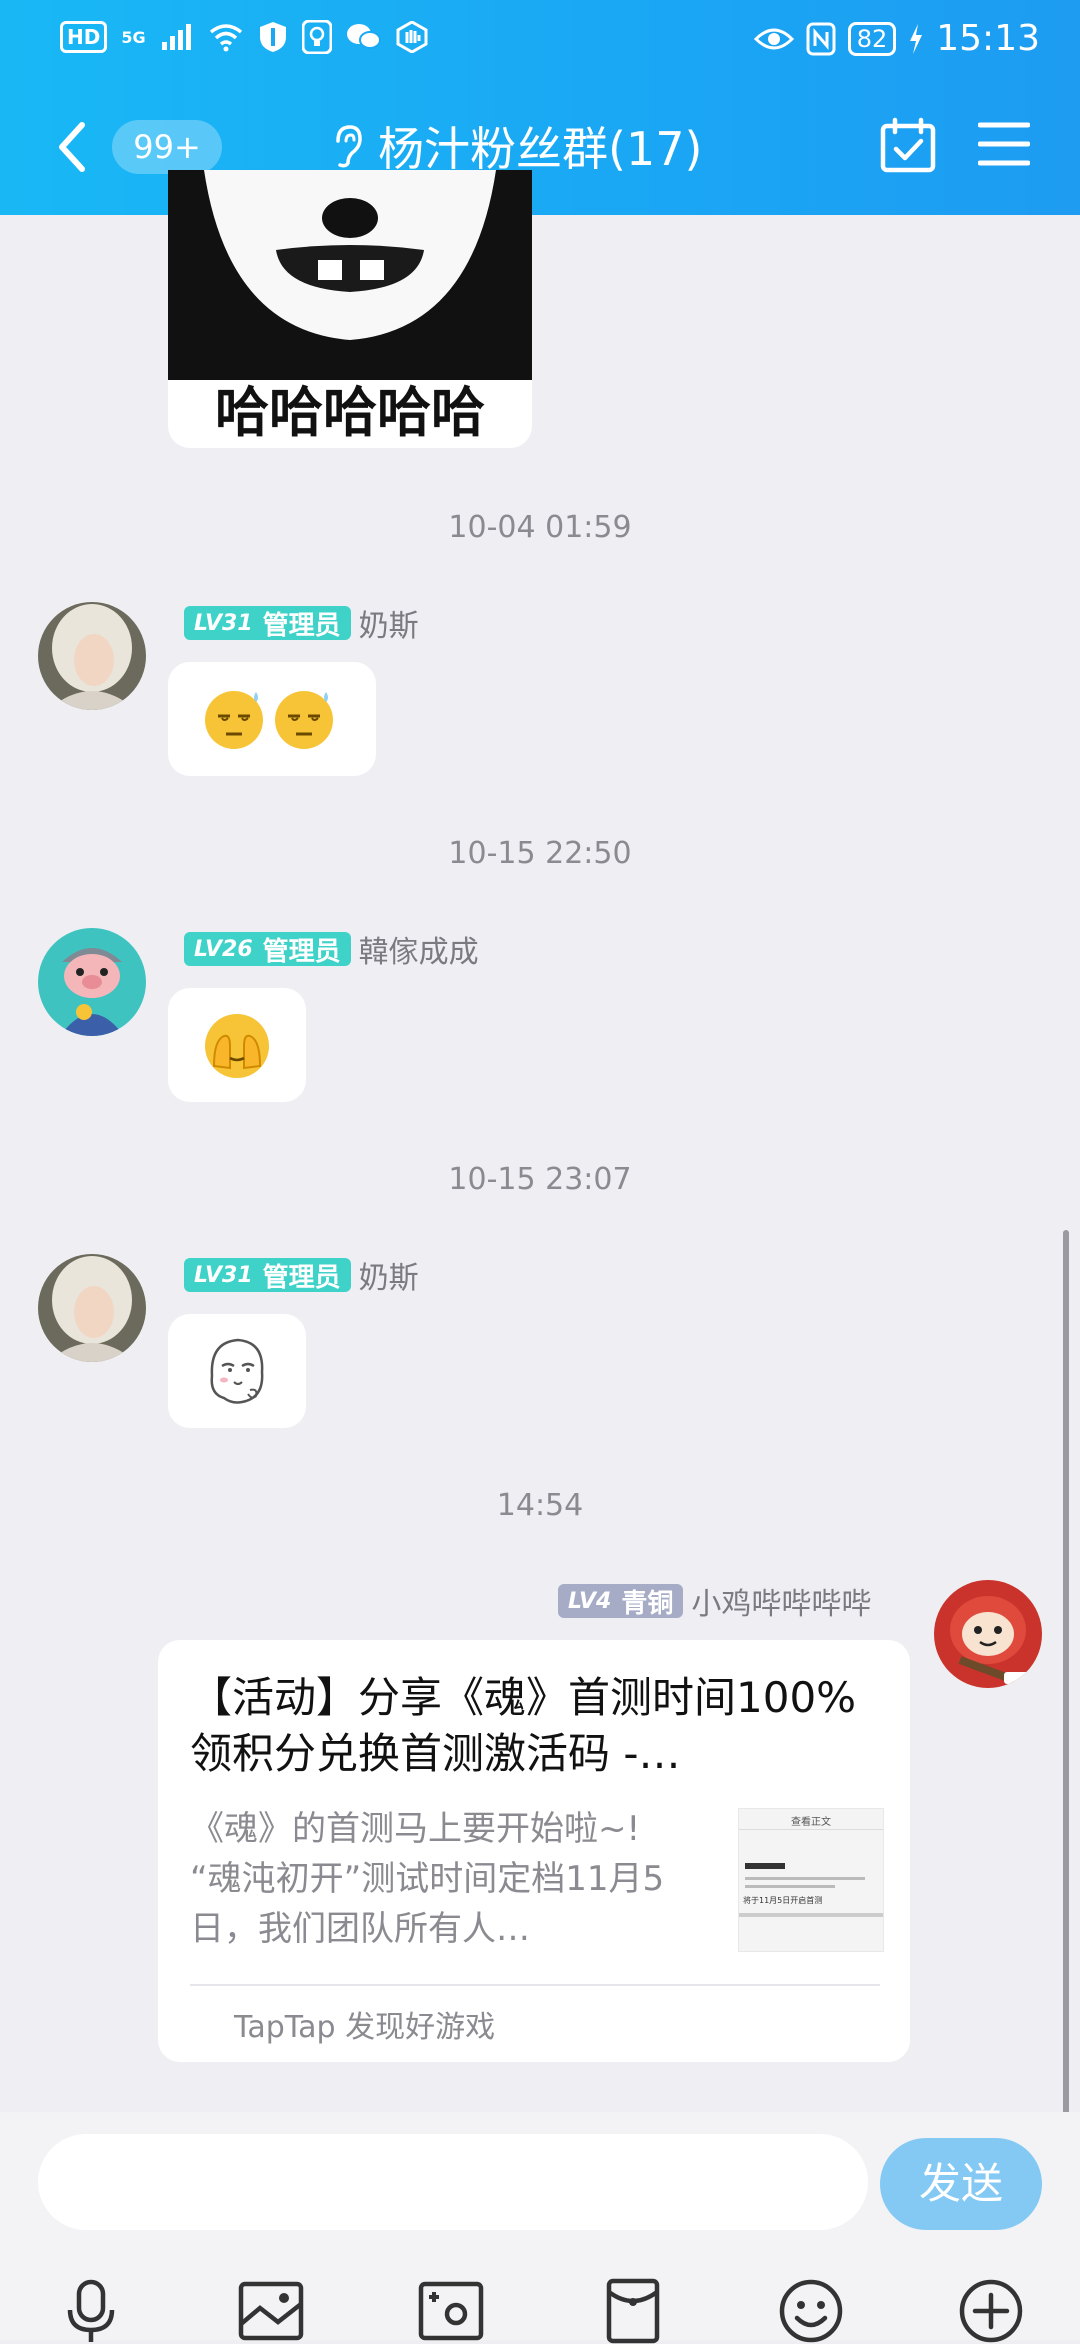  I want to click on message-timestamp: 14:54, so click(540, 1505).